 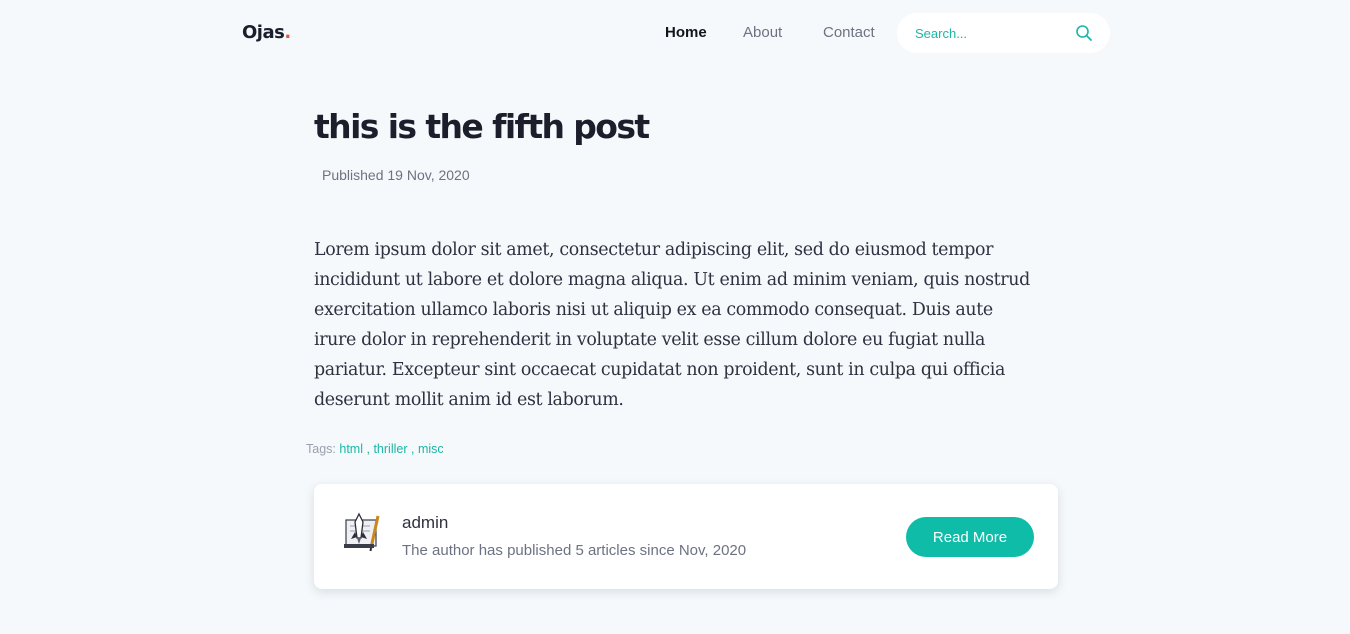 What do you see at coordinates (396, 175) in the screenshot?
I see `published-date: Published 19 Nov, 2020` at bounding box center [396, 175].